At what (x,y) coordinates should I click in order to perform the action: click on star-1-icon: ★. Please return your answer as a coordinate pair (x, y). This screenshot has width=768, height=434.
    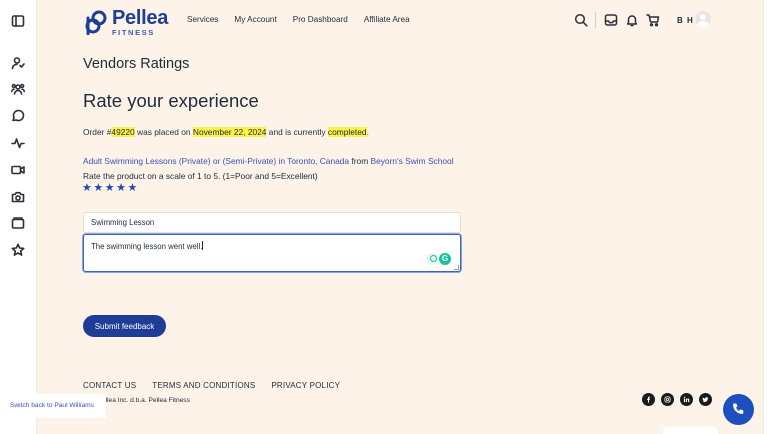
    Looking at the image, I should click on (87, 188).